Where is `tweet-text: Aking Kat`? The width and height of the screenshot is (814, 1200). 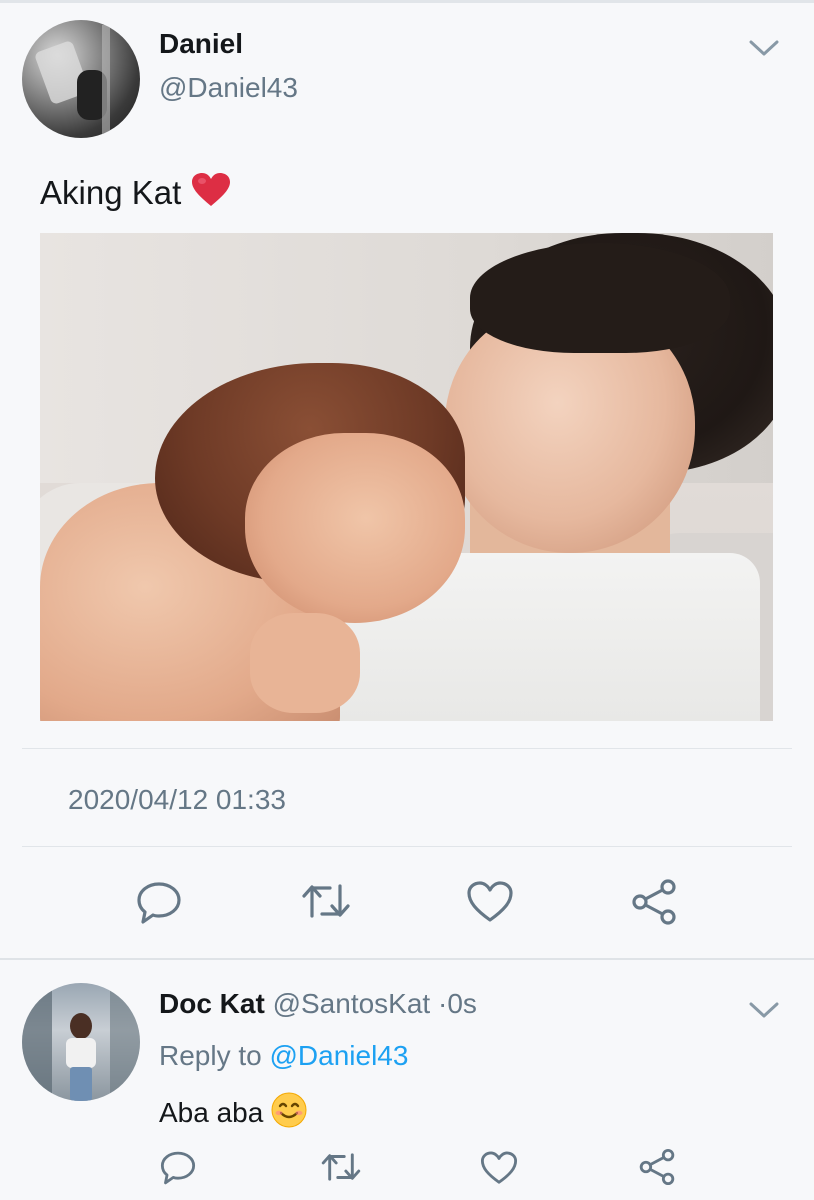
tweet-text: Aking Kat is located at coordinates (135, 192).